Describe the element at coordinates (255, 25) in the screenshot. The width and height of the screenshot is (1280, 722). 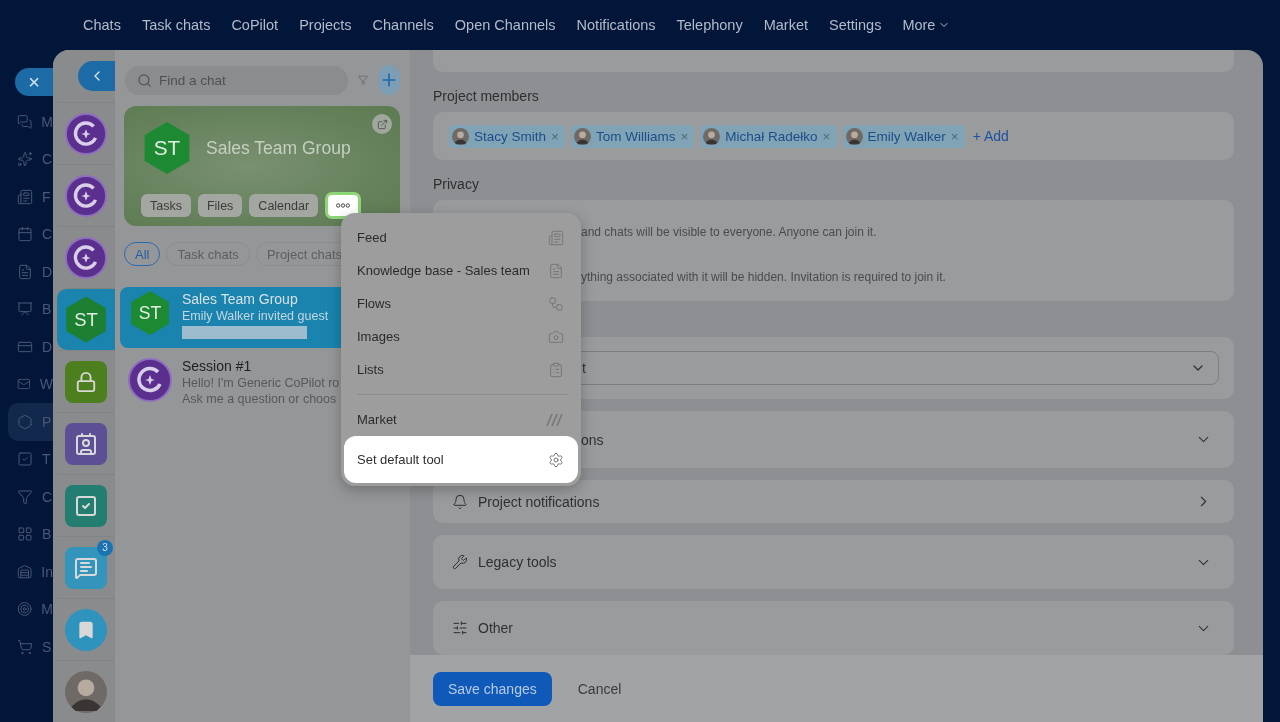
I see `nav-link: CoPilot` at that location.